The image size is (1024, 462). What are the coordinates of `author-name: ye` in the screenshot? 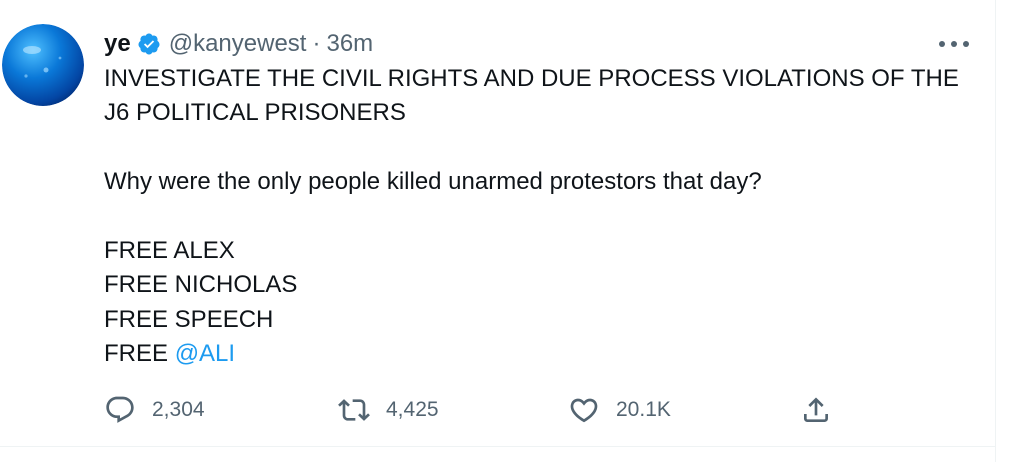 It's located at (117, 44).